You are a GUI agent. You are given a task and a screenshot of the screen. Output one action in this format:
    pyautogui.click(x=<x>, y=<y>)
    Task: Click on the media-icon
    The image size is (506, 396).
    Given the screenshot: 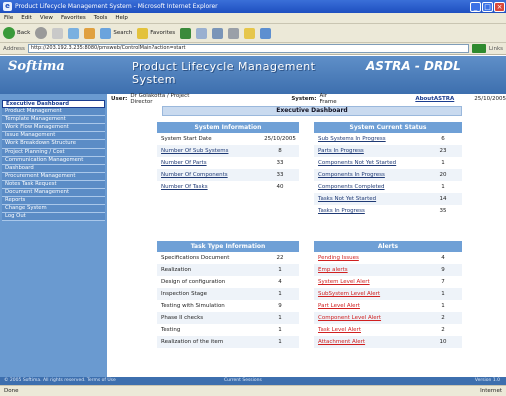 What is the action you would take?
    pyautogui.click(x=186, y=33)
    